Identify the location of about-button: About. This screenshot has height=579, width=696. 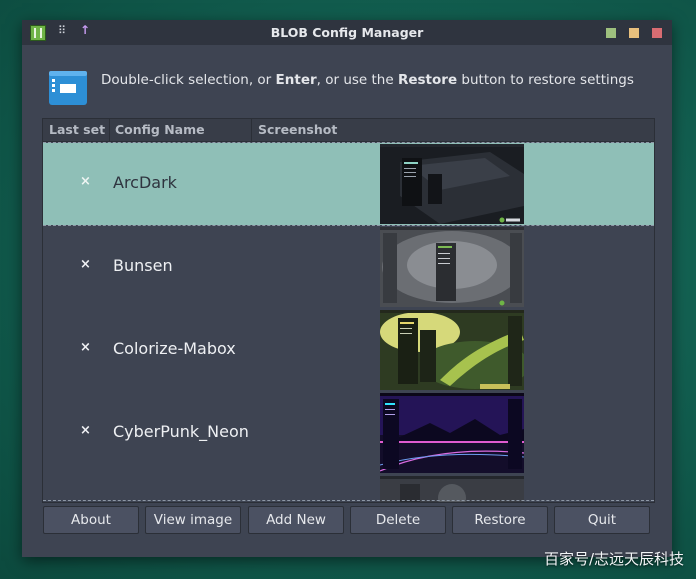
(91, 520).